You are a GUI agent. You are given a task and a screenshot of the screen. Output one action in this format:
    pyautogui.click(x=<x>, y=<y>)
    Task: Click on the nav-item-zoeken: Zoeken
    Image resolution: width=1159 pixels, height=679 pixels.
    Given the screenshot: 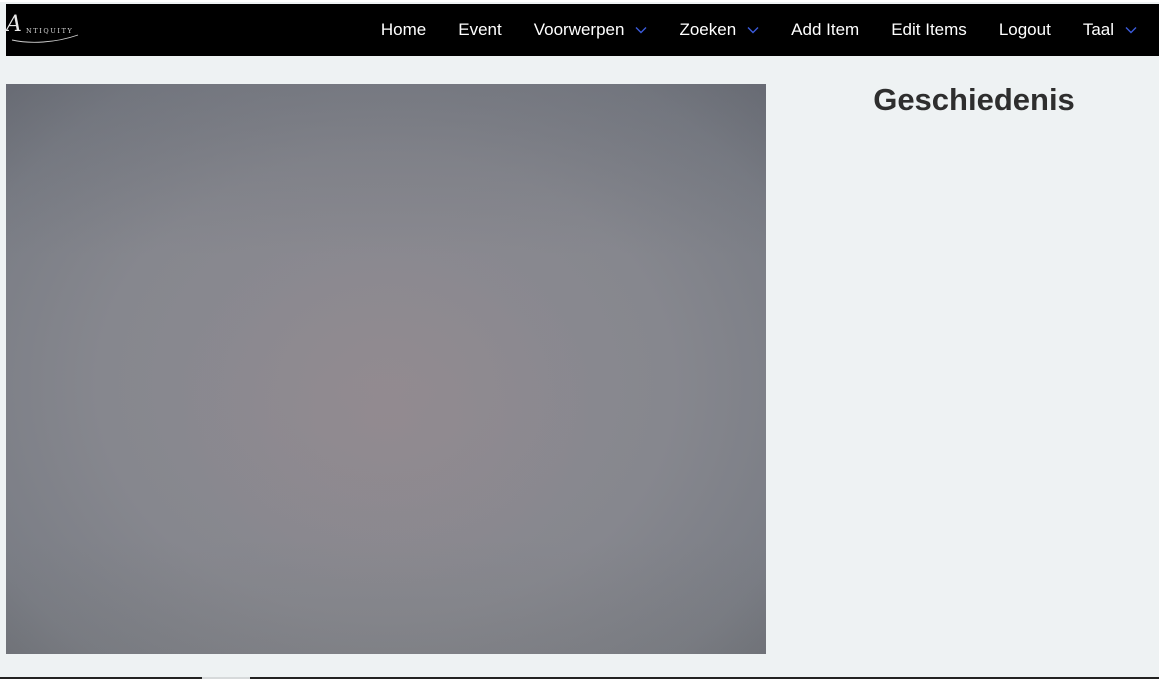 What is the action you would take?
    pyautogui.click(x=719, y=30)
    